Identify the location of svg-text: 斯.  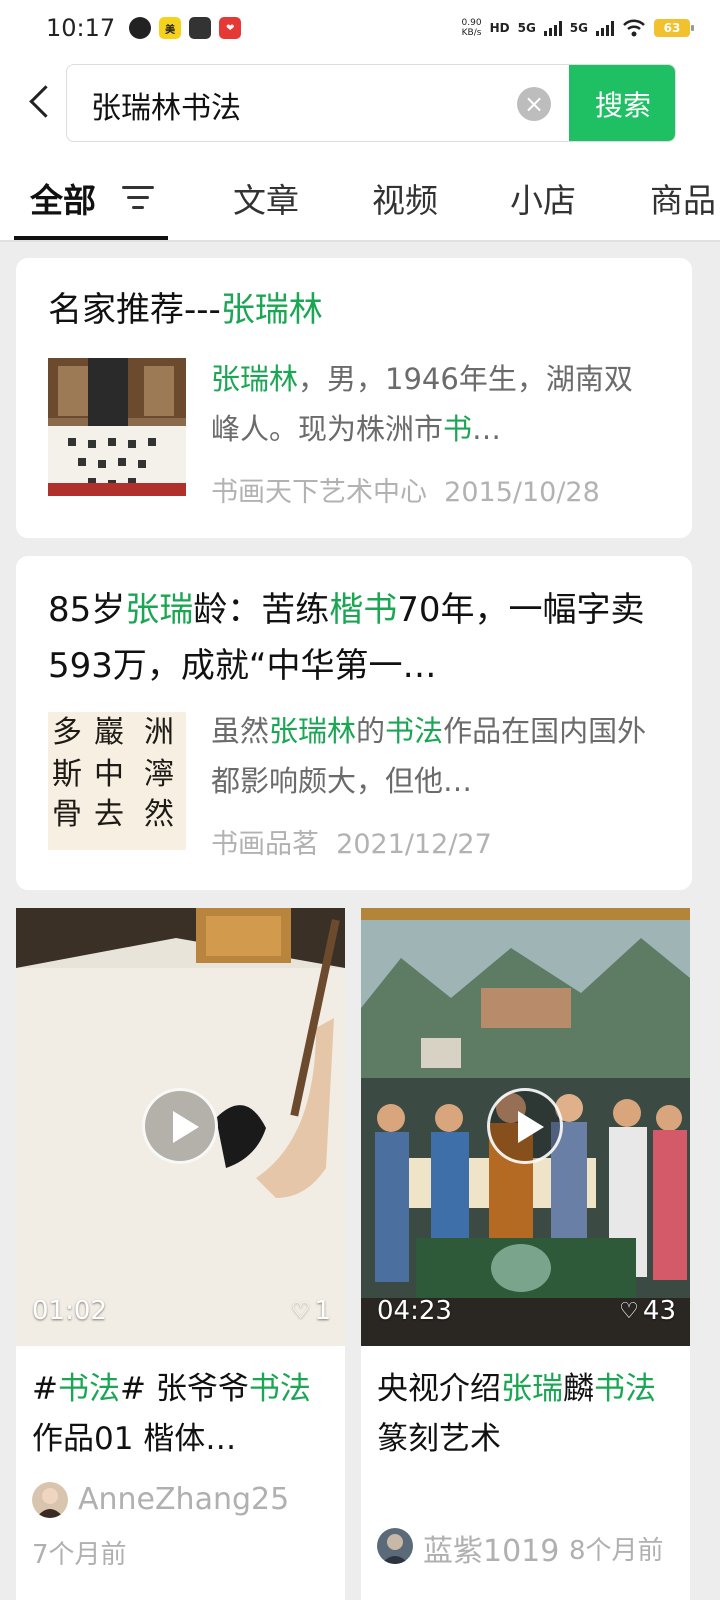
(67, 774).